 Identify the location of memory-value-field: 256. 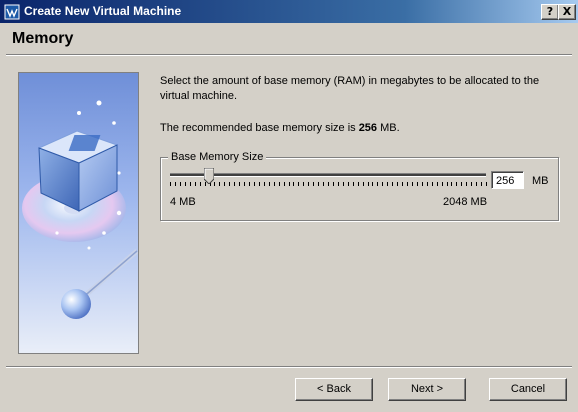
(507, 180).